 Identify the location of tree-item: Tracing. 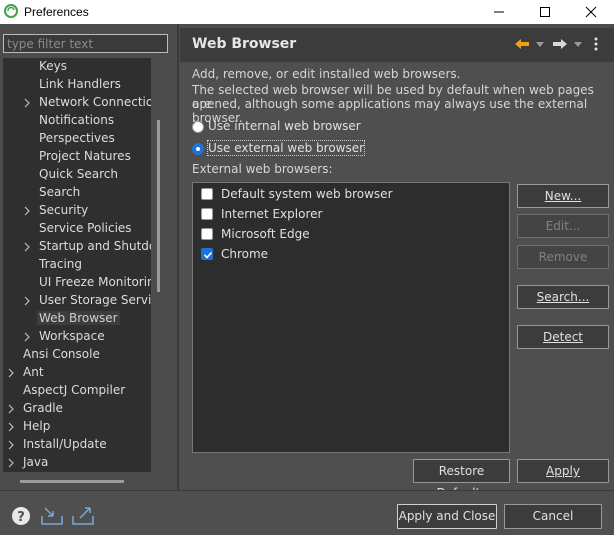
(77, 265).